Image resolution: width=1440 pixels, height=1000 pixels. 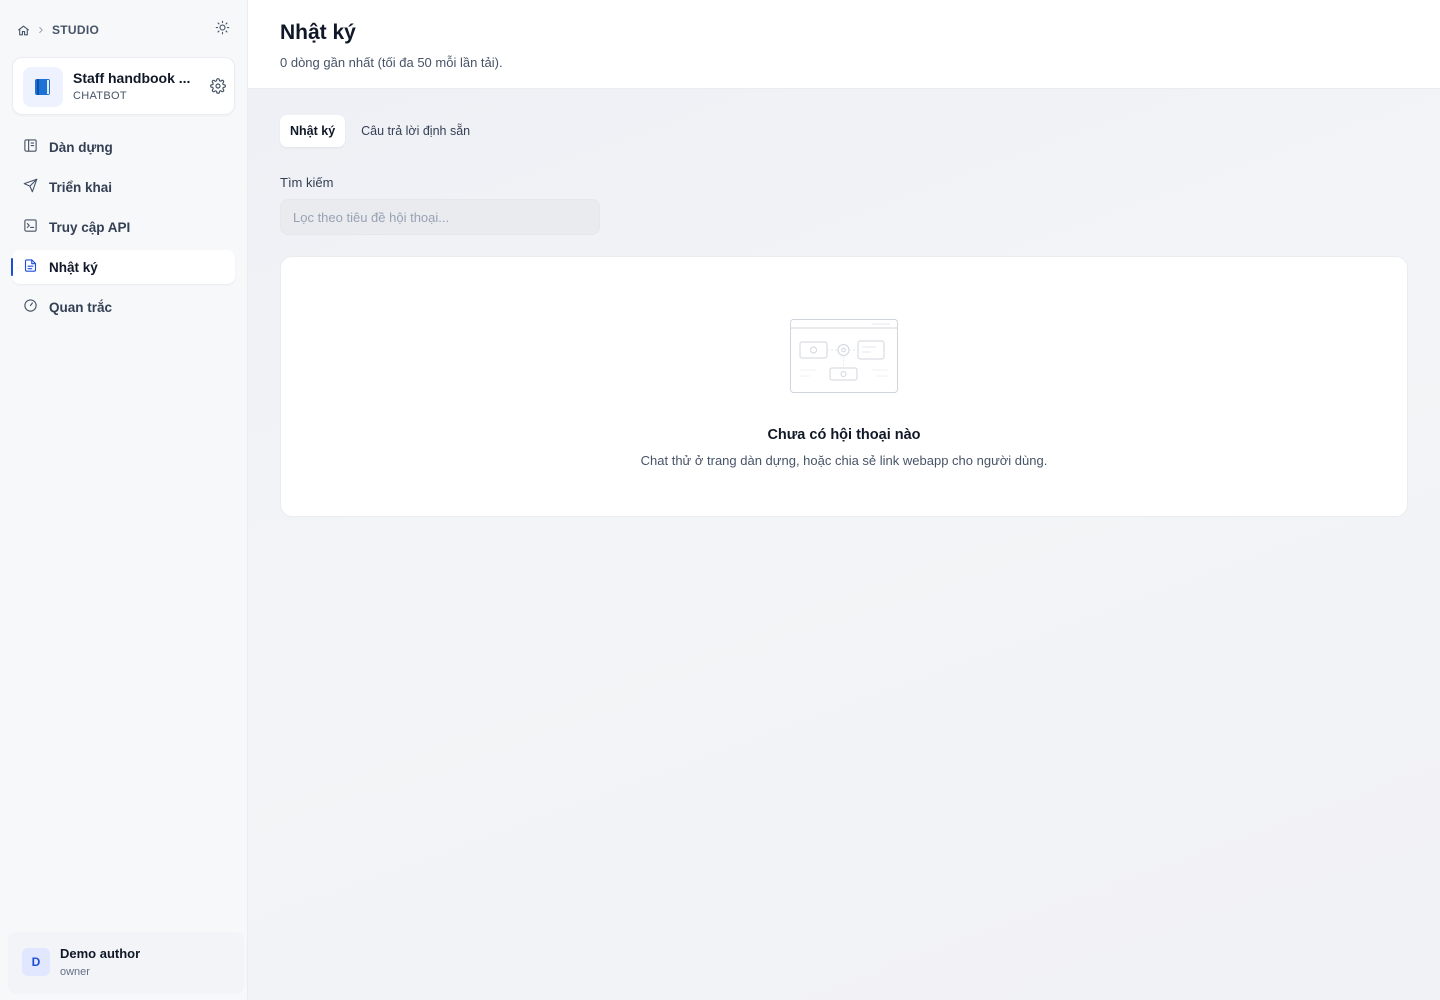 What do you see at coordinates (307, 182) in the screenshot?
I see `search-label: Tìm kiếm` at bounding box center [307, 182].